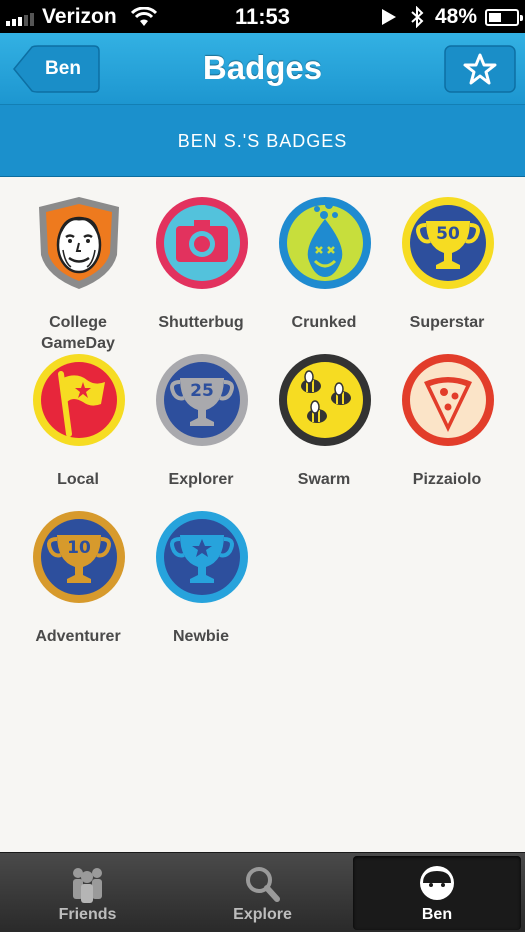 The image size is (525, 932). I want to click on nav-bar: Ben Badges, so click(262, 69).